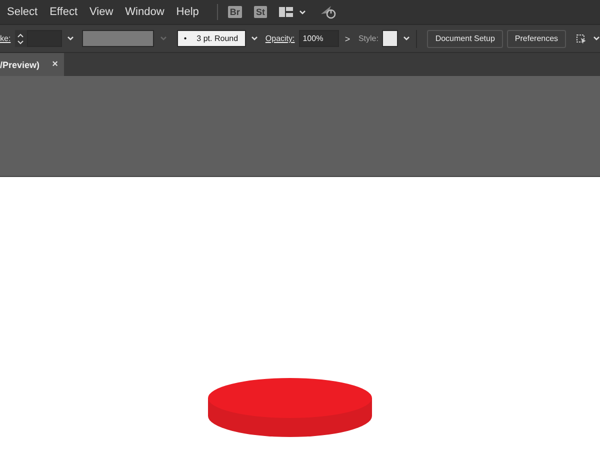 The width and height of the screenshot is (600, 449). Describe the element at coordinates (55, 64) in the screenshot. I see `close-button: ×` at that location.